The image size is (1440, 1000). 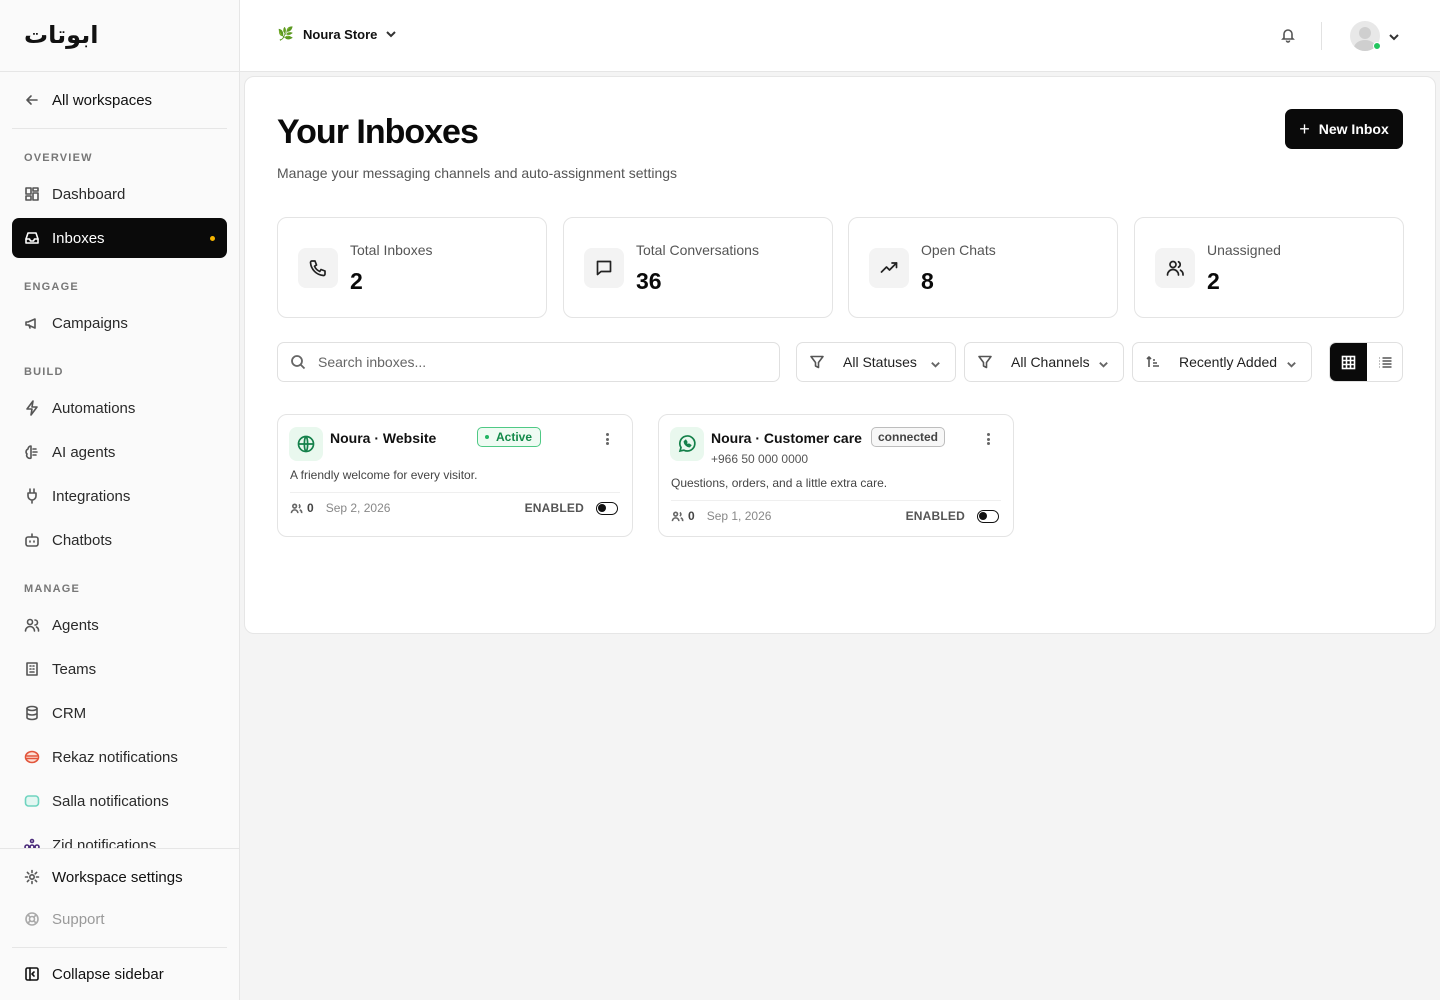 What do you see at coordinates (786, 438) in the screenshot?
I see `inbox-name: Noura · Customer care` at bounding box center [786, 438].